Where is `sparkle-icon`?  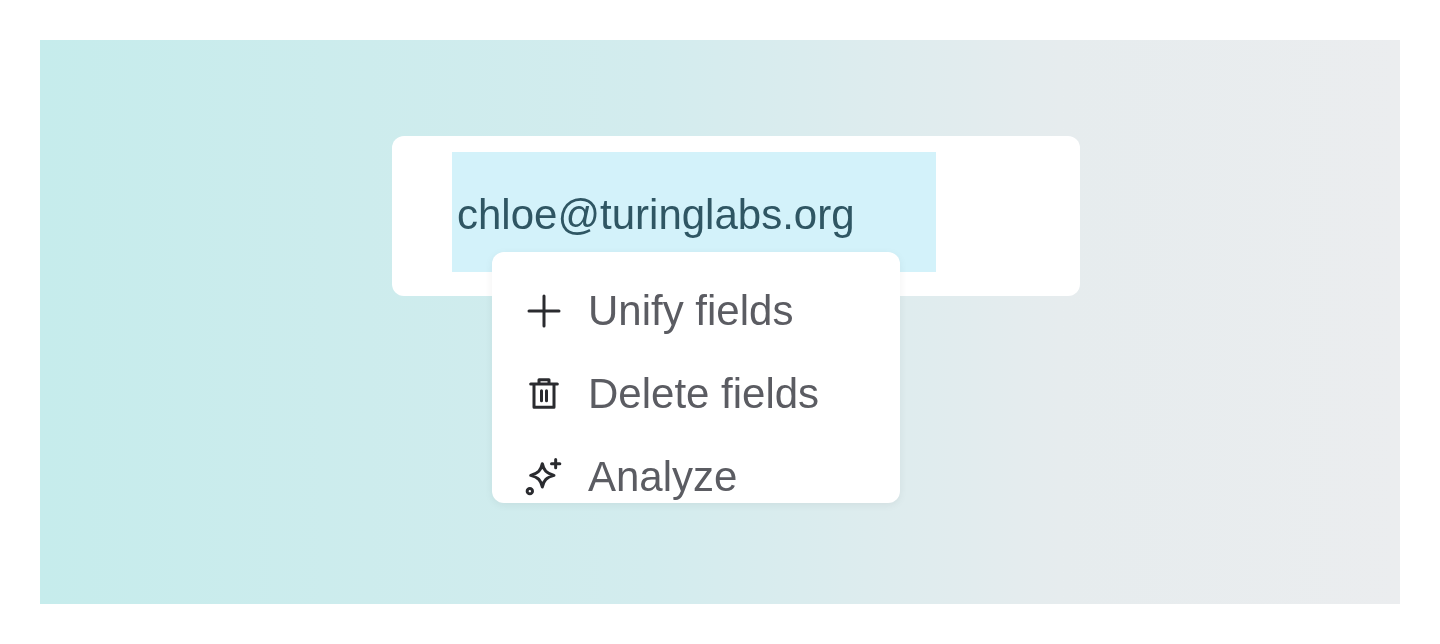 sparkle-icon is located at coordinates (544, 476).